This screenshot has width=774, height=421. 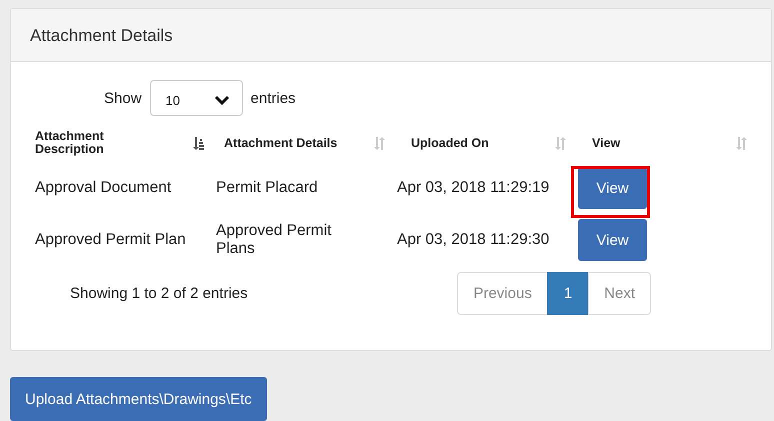 I want to click on show-label: Show, so click(x=123, y=98).